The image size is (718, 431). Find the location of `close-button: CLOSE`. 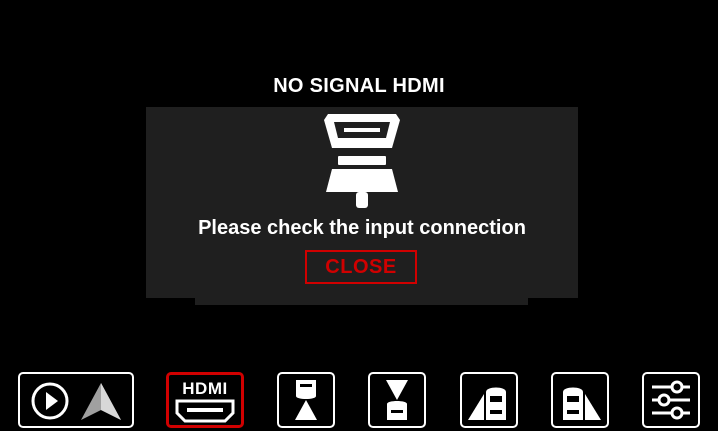

close-button: CLOSE is located at coordinates (361, 267).